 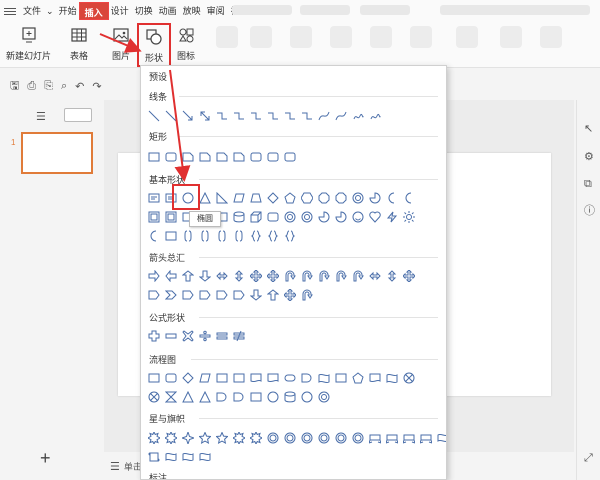 What do you see at coordinates (341, 116) in the screenshot?
I see `shape-curve-icon` at bounding box center [341, 116].